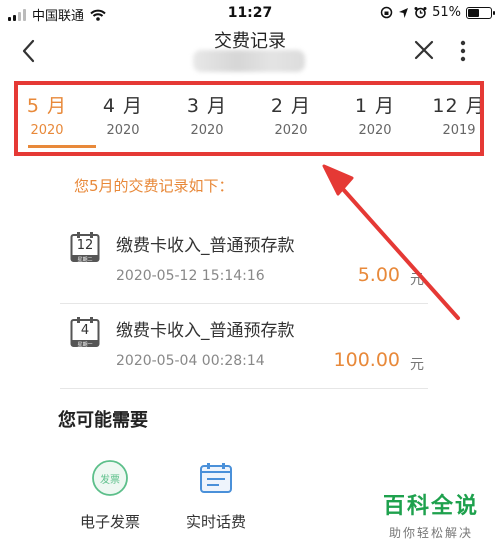 This screenshot has height=549, width=500. Describe the element at coordinates (110, 495) in the screenshot. I see `invoice-shortcut: 发票 电子发票` at that location.